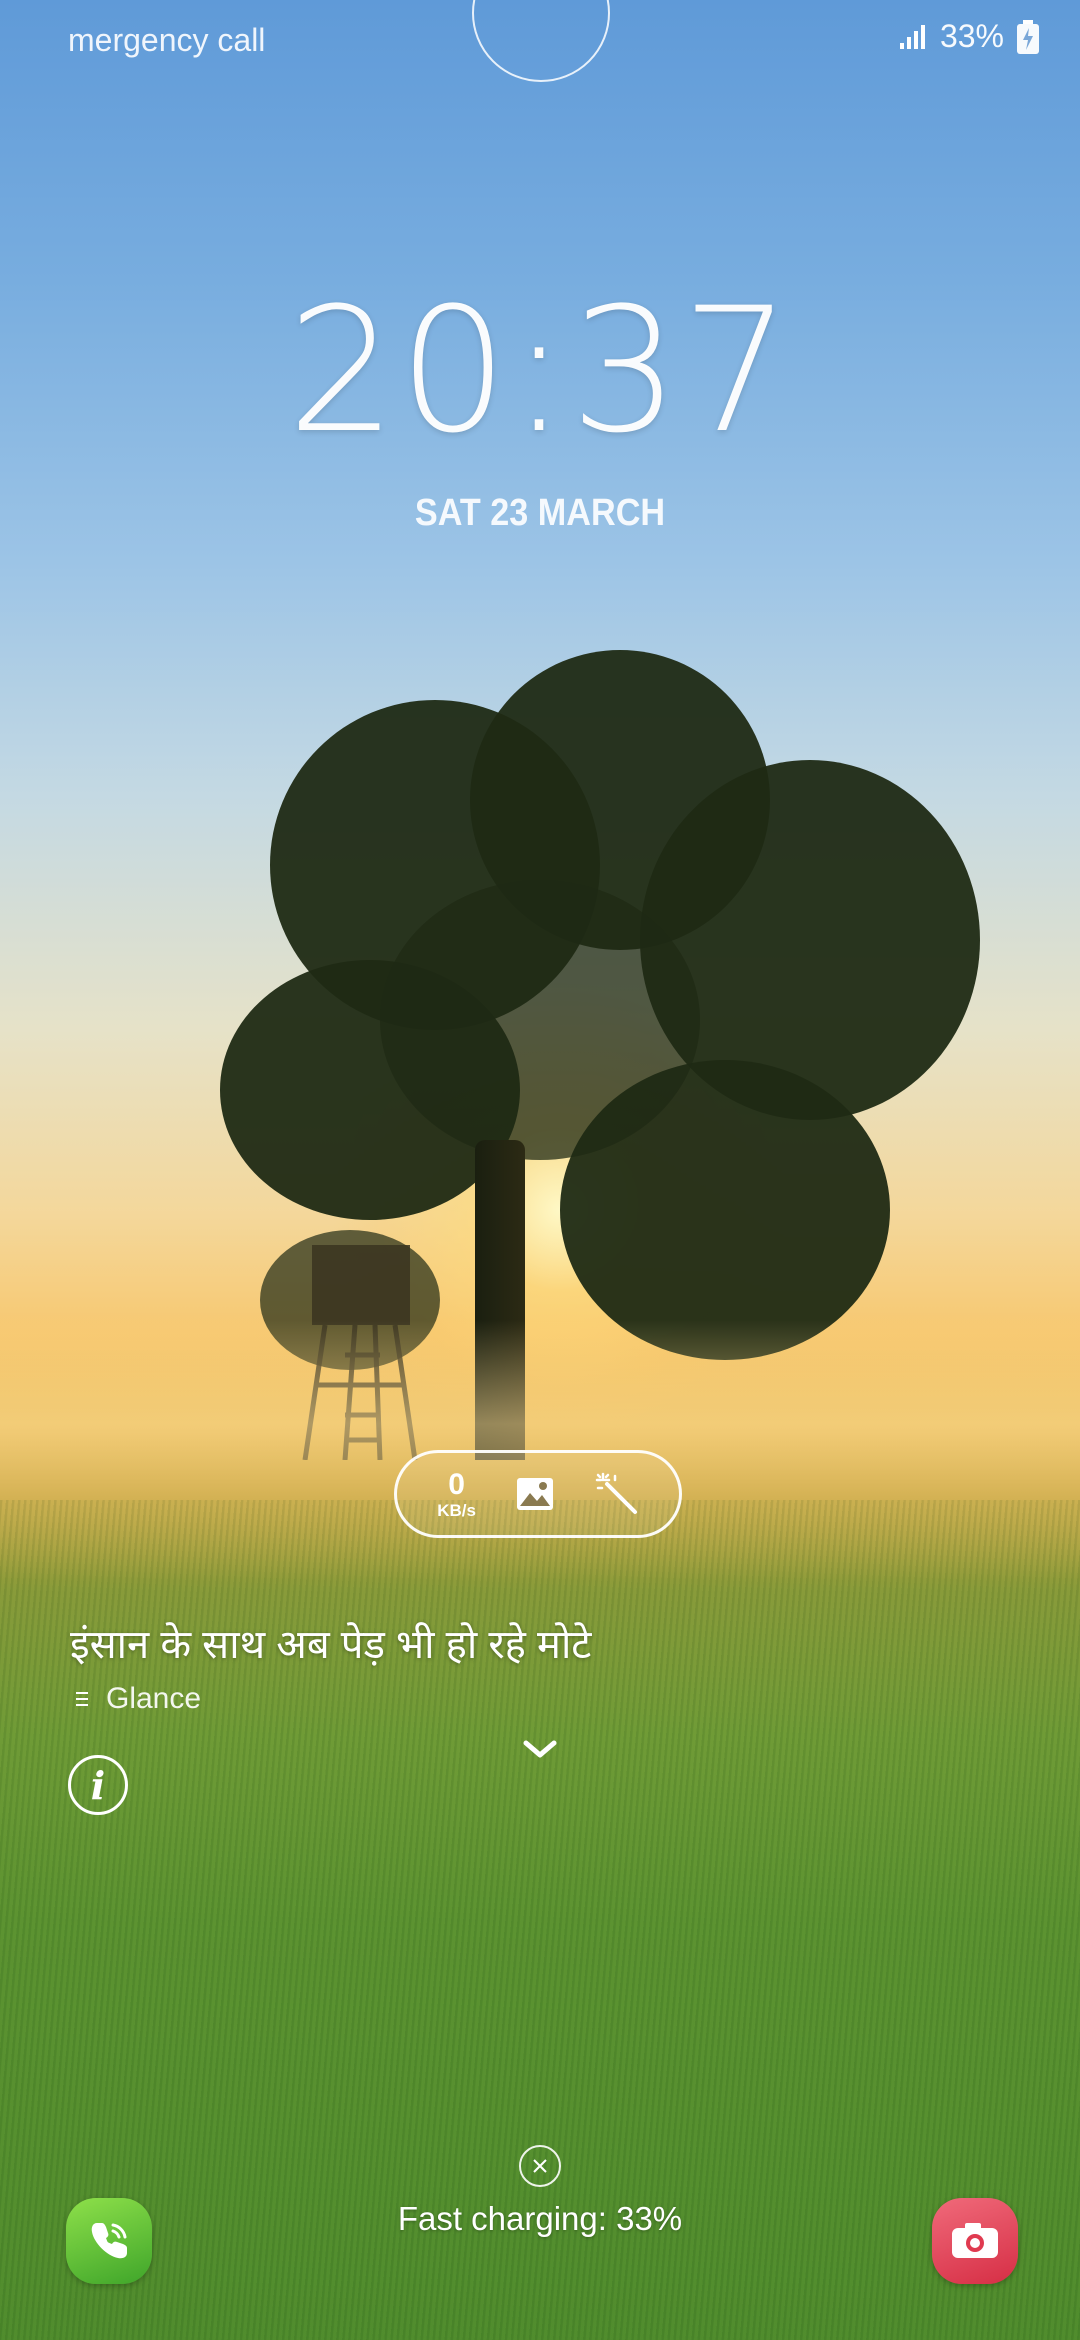 Image resolution: width=1080 pixels, height=2340 pixels. What do you see at coordinates (971, 36) in the screenshot?
I see `battery-percentage: 33%` at bounding box center [971, 36].